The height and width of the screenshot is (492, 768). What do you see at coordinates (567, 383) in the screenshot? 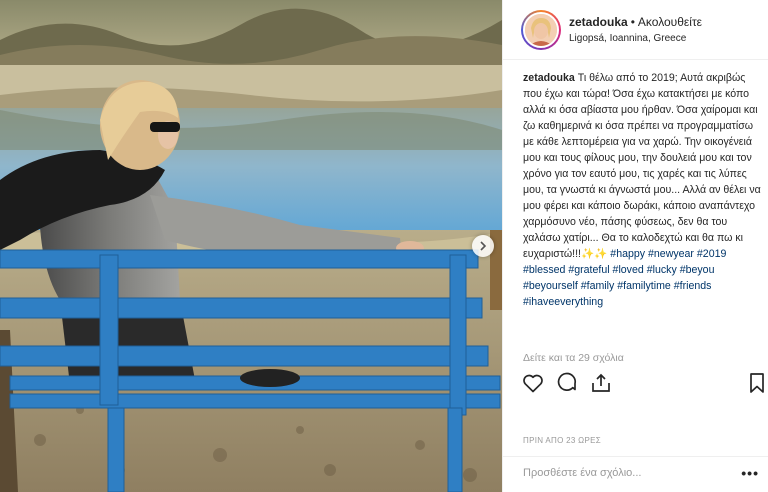
I see `comment-icon` at bounding box center [567, 383].